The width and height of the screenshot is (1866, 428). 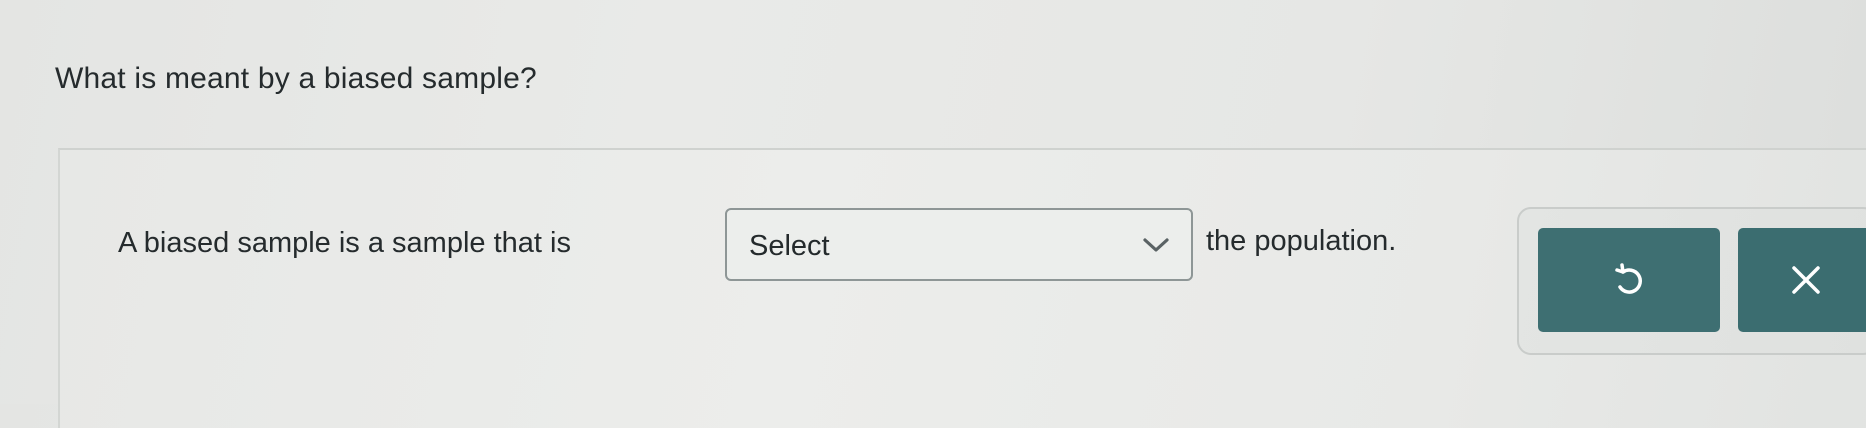 What do you see at coordinates (959, 244) in the screenshot?
I see `answer-select-dropdown: Select` at bounding box center [959, 244].